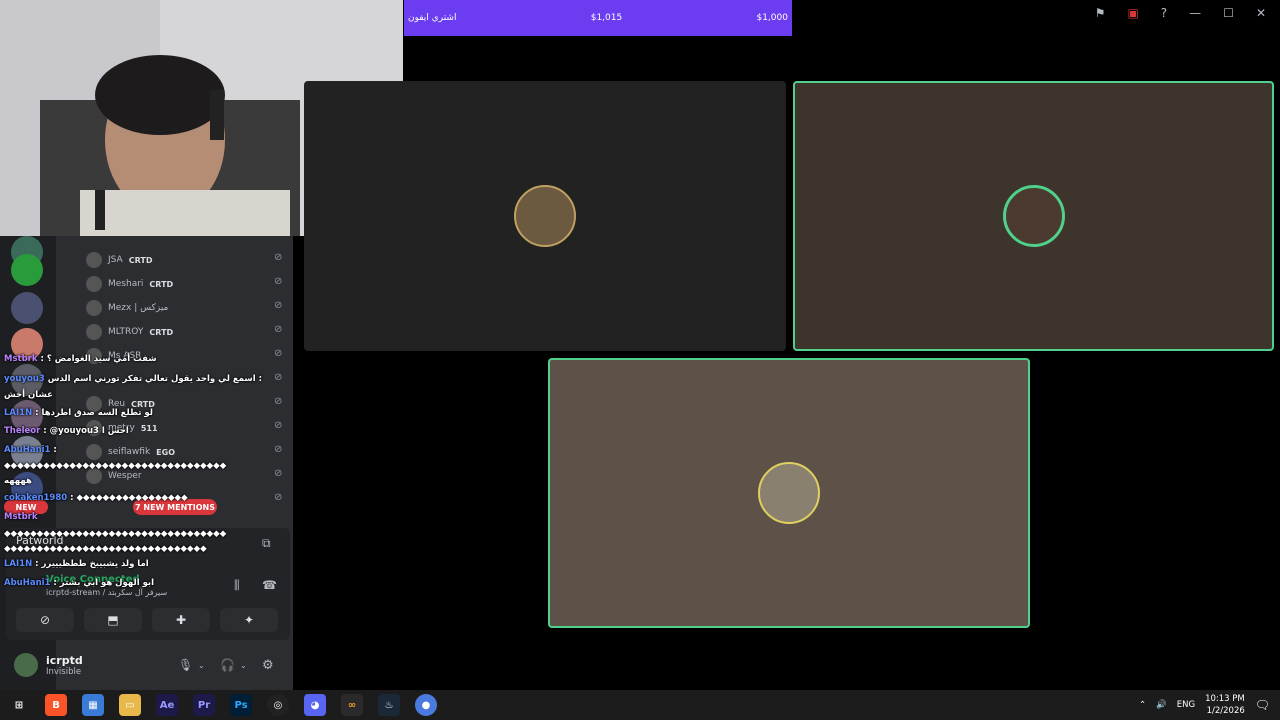  What do you see at coordinates (148, 665) in the screenshot?
I see `user-panel: icrptd Invisible 🎙 ⌄ 🎧 ⌄ ⚙` at bounding box center [148, 665].